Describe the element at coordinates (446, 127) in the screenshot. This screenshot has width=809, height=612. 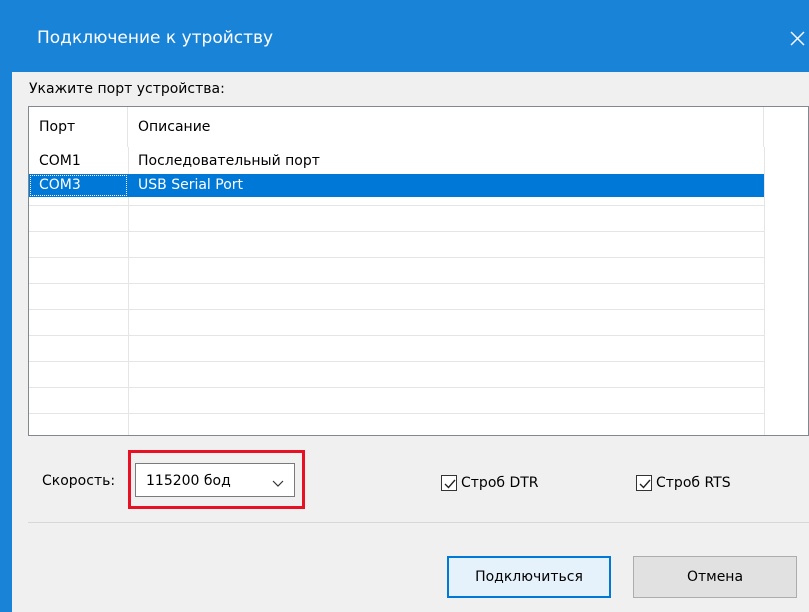
I see `column-header-description: Описание` at that location.